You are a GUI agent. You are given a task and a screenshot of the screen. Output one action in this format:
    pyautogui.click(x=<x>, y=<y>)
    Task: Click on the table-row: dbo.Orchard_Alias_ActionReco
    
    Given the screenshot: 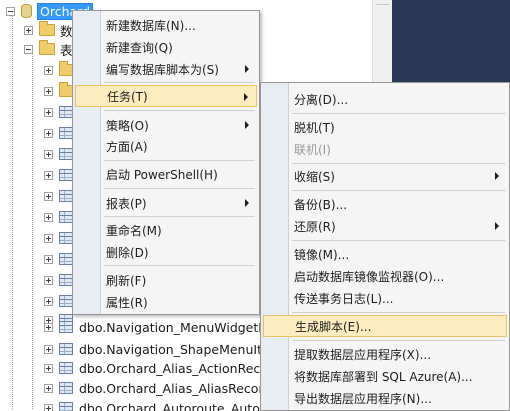 What is the action you would take?
    pyautogui.click(x=156, y=368)
    